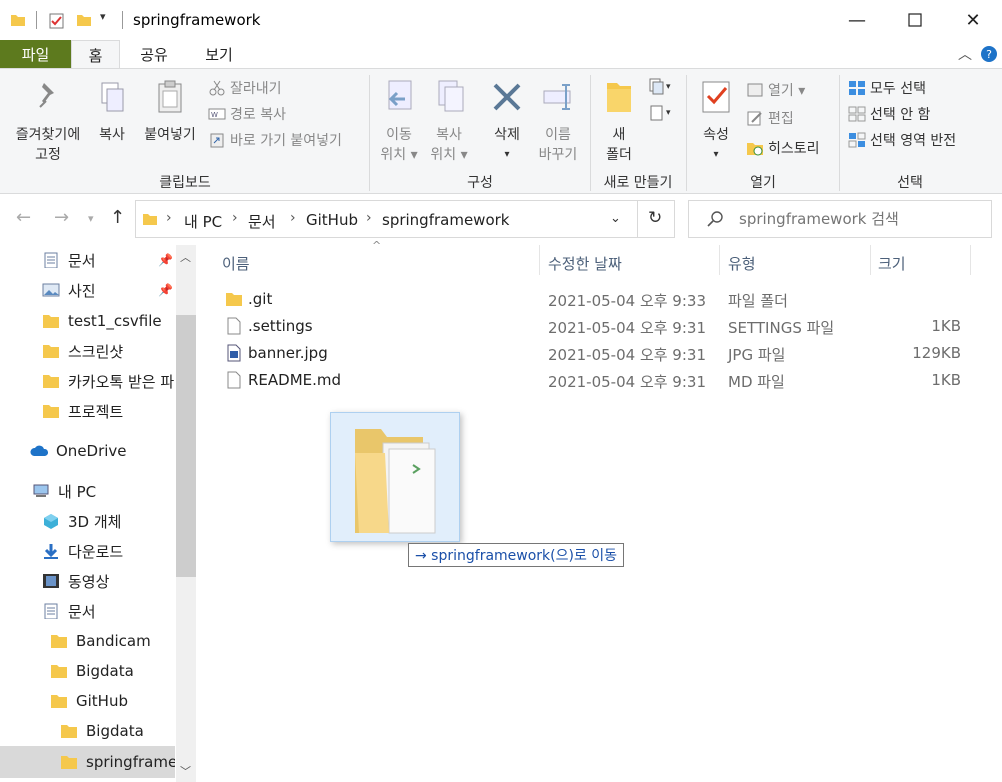 This screenshot has width=1002, height=782. I want to click on nav-item-3d-objects: 3D 개체, so click(87, 521).